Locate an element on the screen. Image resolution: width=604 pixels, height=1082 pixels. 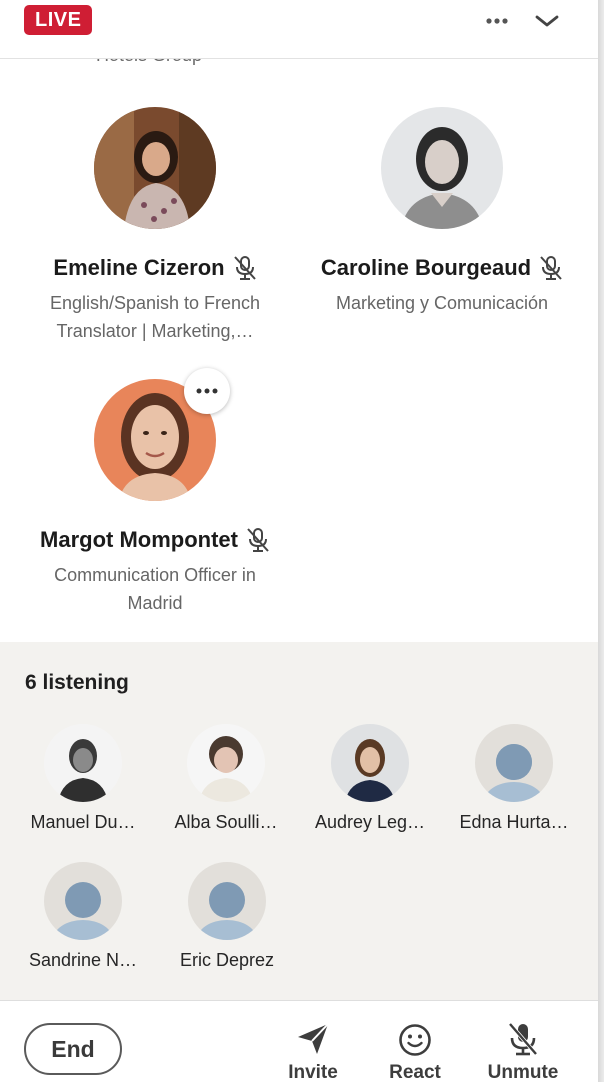
speaker-name-row: Caroline Bourgeaud is located at coordinates (442, 268).